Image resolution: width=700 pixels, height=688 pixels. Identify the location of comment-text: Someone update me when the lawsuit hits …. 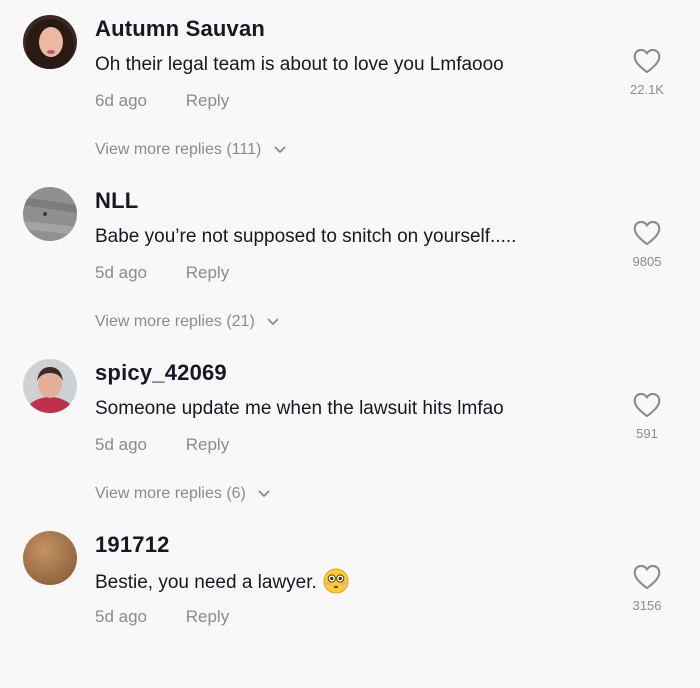
(299, 408).